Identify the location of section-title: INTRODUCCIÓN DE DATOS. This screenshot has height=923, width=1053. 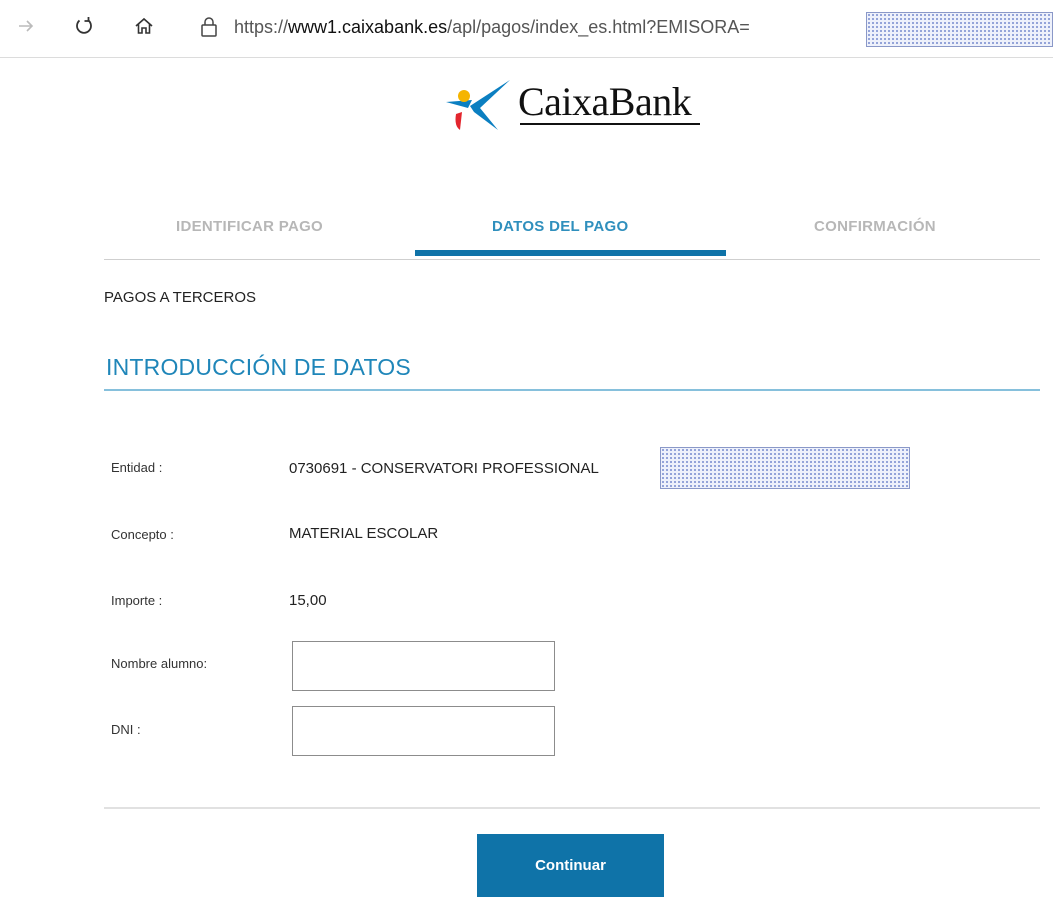
(258, 367).